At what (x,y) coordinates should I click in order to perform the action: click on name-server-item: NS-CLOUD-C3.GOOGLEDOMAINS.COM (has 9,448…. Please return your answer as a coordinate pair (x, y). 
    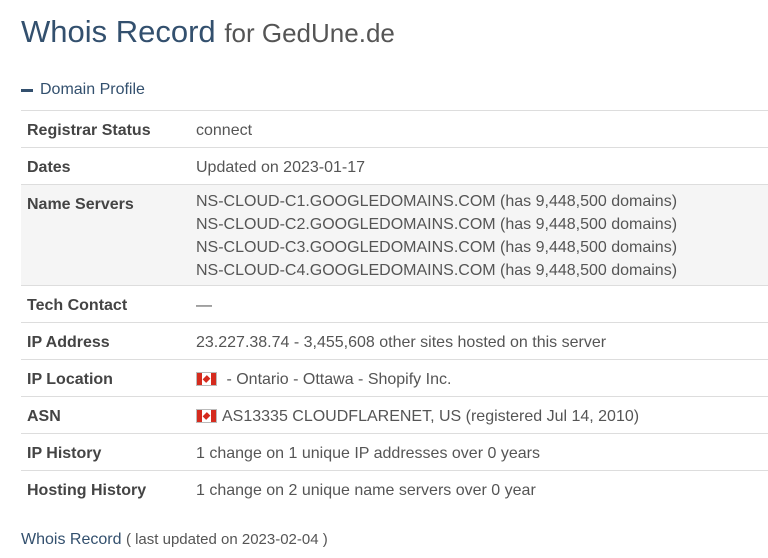
    Looking at the image, I should click on (437, 247).